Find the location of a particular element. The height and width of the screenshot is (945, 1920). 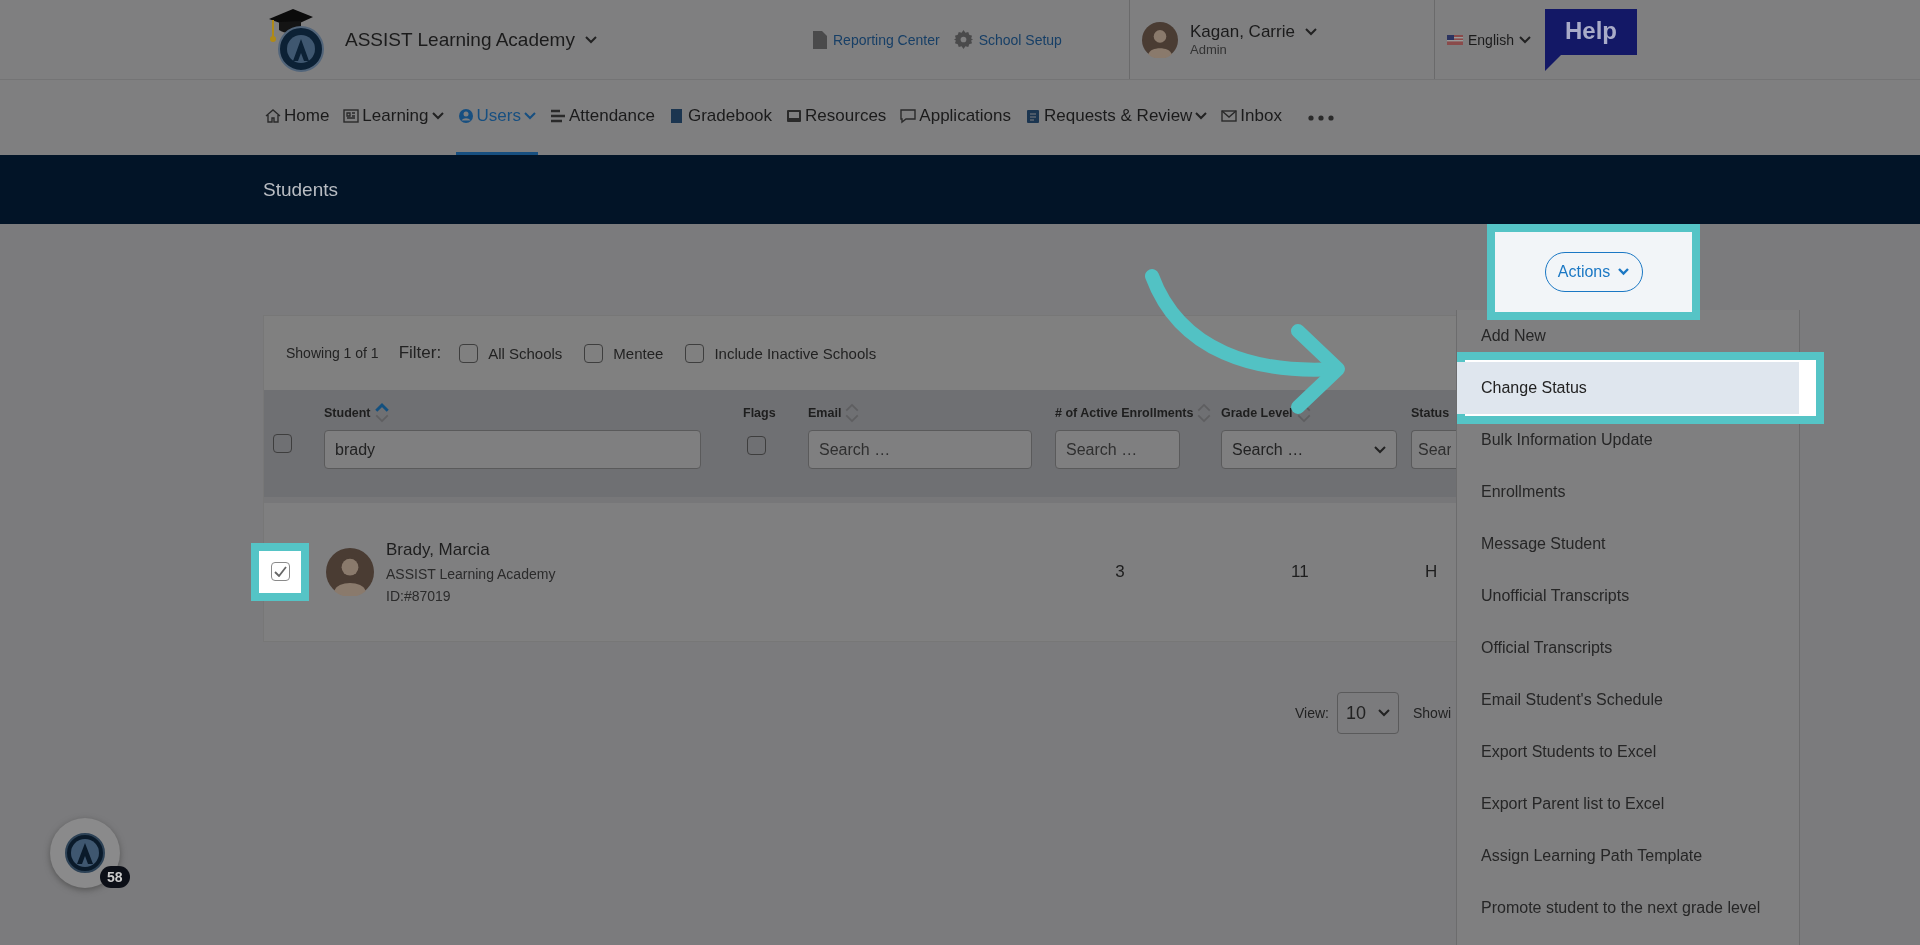

table-cell: H is located at coordinates (1431, 571).